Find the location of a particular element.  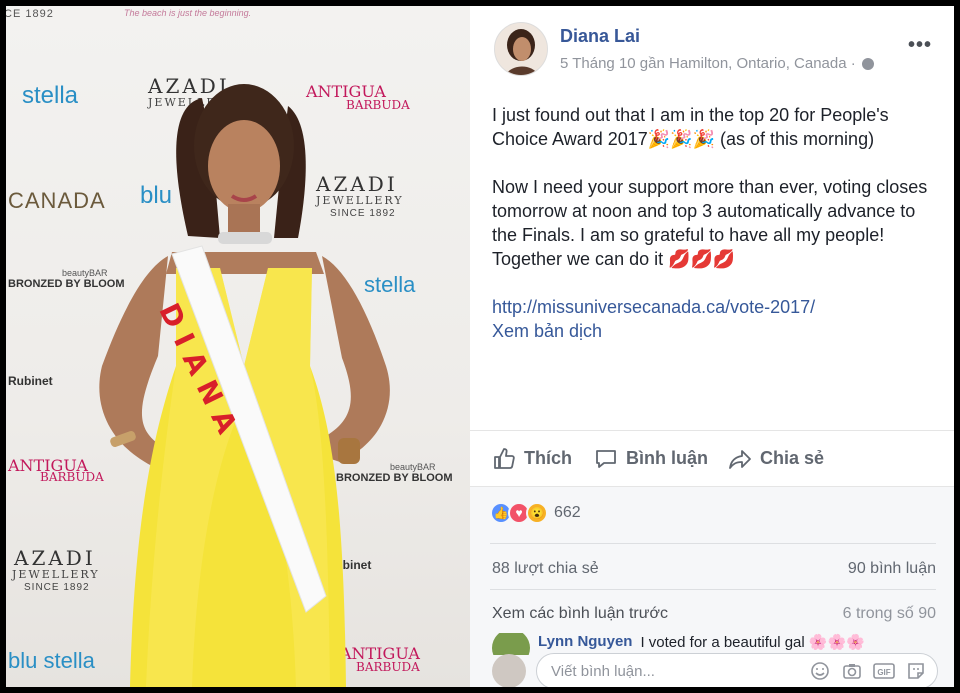

gif-icon: GIF is located at coordinates (884, 671).